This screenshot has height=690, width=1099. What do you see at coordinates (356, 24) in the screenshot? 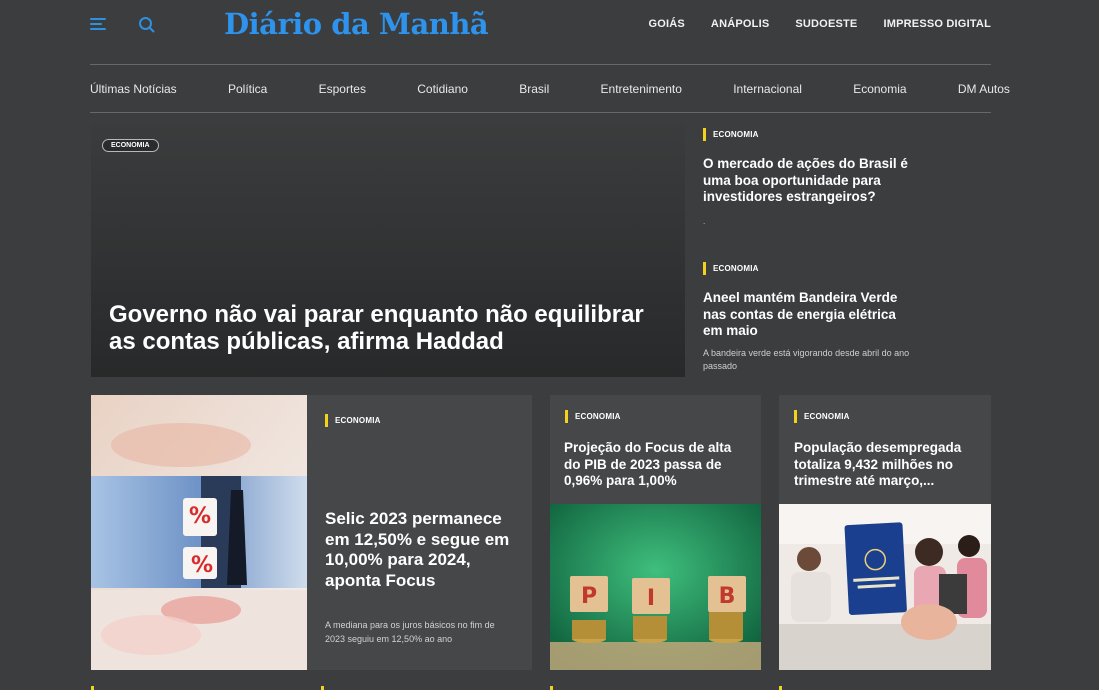
I see `site-logo: Diário da Manhã` at bounding box center [356, 24].